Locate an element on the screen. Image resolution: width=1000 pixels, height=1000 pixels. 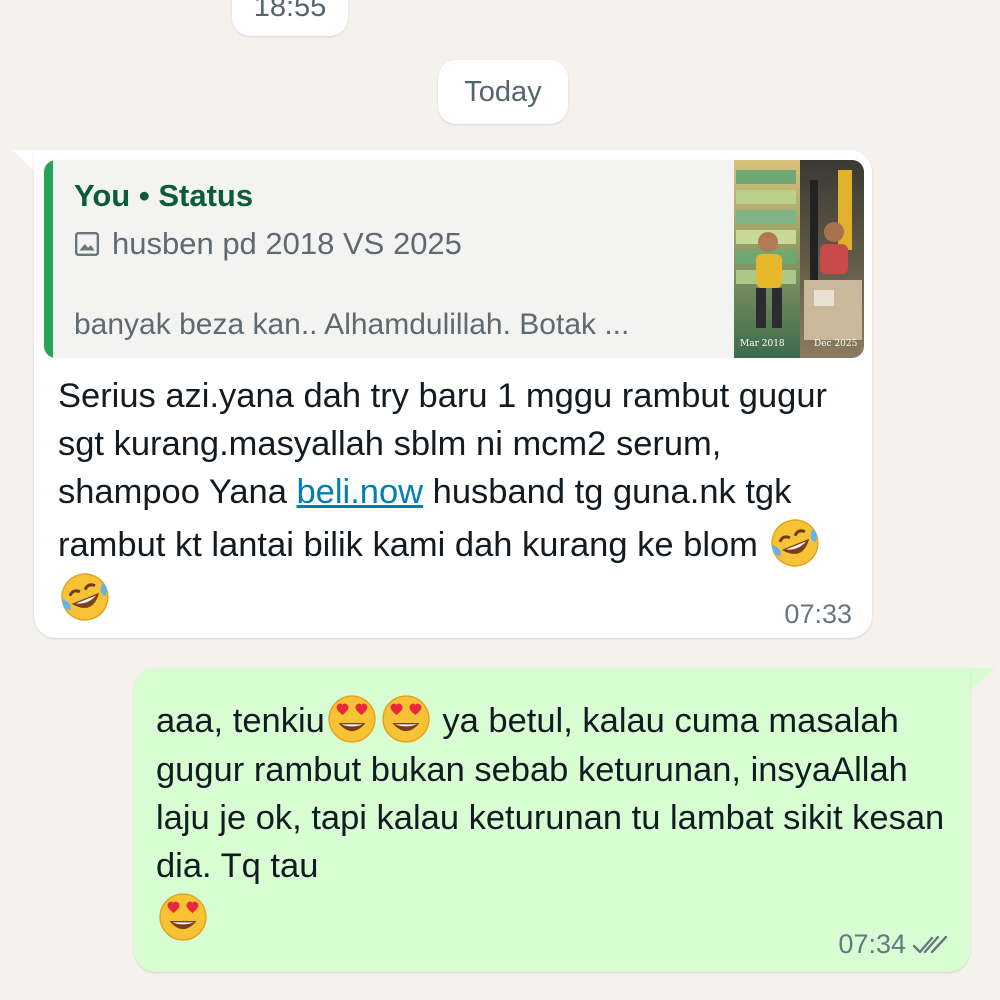
status-thumbnail-image: Mar 2018 Dec 2025 is located at coordinates (799, 259).